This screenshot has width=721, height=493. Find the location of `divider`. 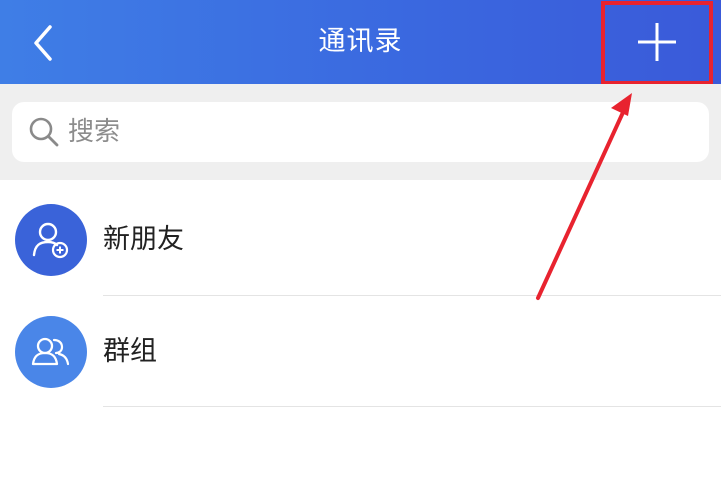

divider is located at coordinates (412, 406).